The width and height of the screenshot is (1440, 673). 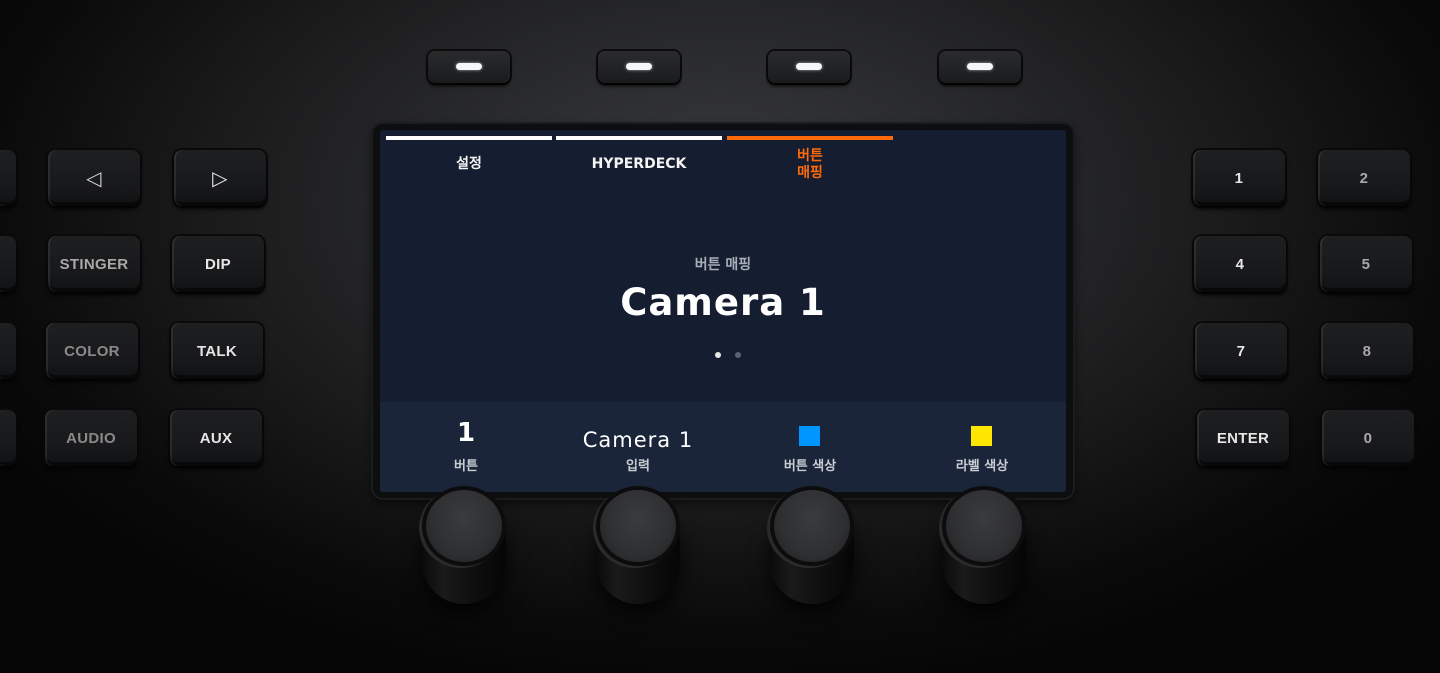 I want to click on footer-button-number: 1 버튼, so click(x=466, y=447).